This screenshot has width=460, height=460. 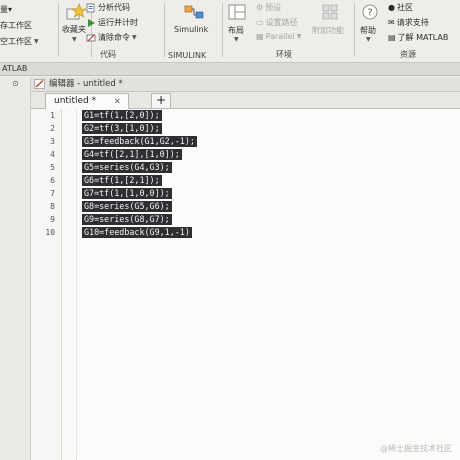 I want to click on line-number: 9, so click(x=52, y=219).